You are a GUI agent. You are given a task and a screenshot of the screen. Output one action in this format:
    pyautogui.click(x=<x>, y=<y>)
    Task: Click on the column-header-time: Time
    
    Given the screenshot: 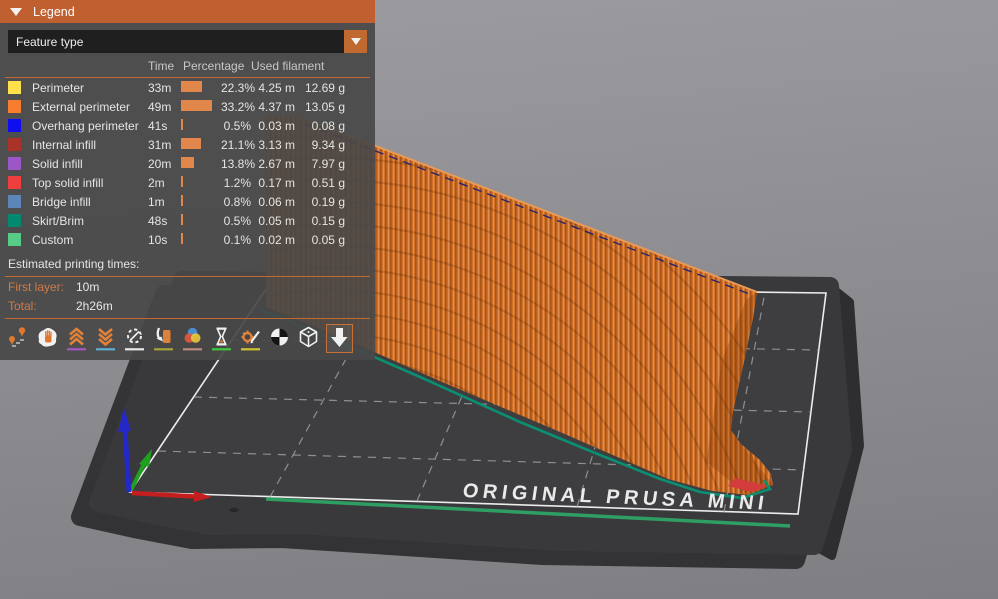 What is the action you would take?
    pyautogui.click(x=161, y=65)
    